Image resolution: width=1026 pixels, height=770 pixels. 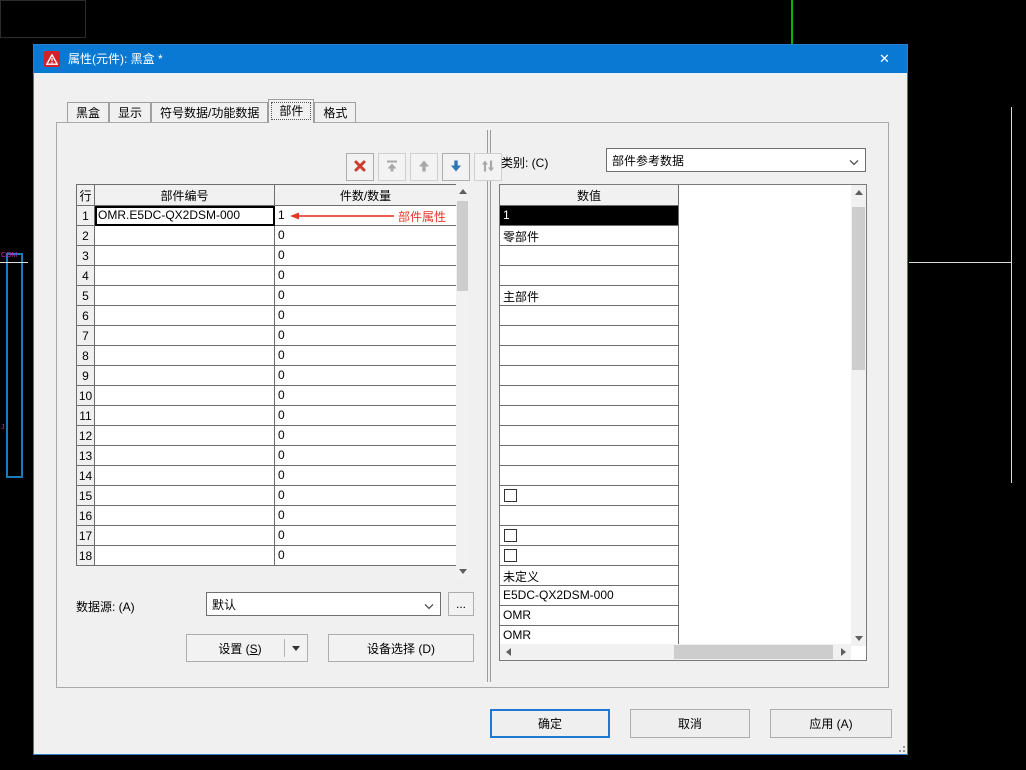 What do you see at coordinates (589, 216) in the screenshot?
I see `value-list-row: 1` at bounding box center [589, 216].